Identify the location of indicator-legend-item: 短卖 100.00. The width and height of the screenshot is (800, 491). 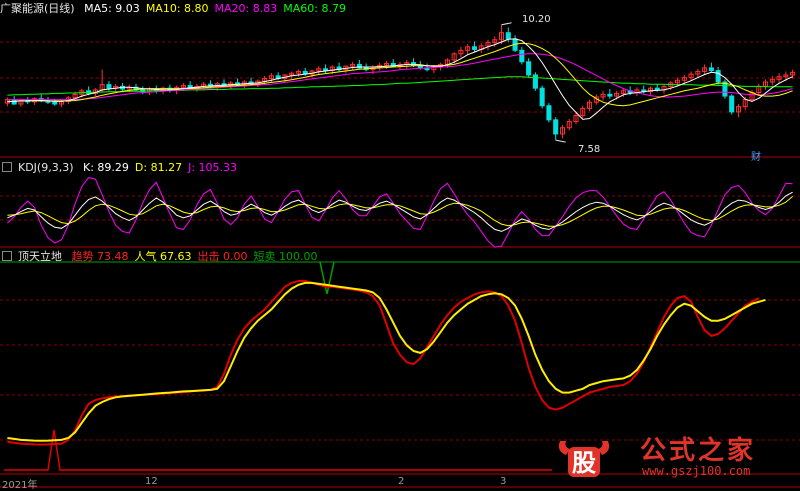
(285, 256).